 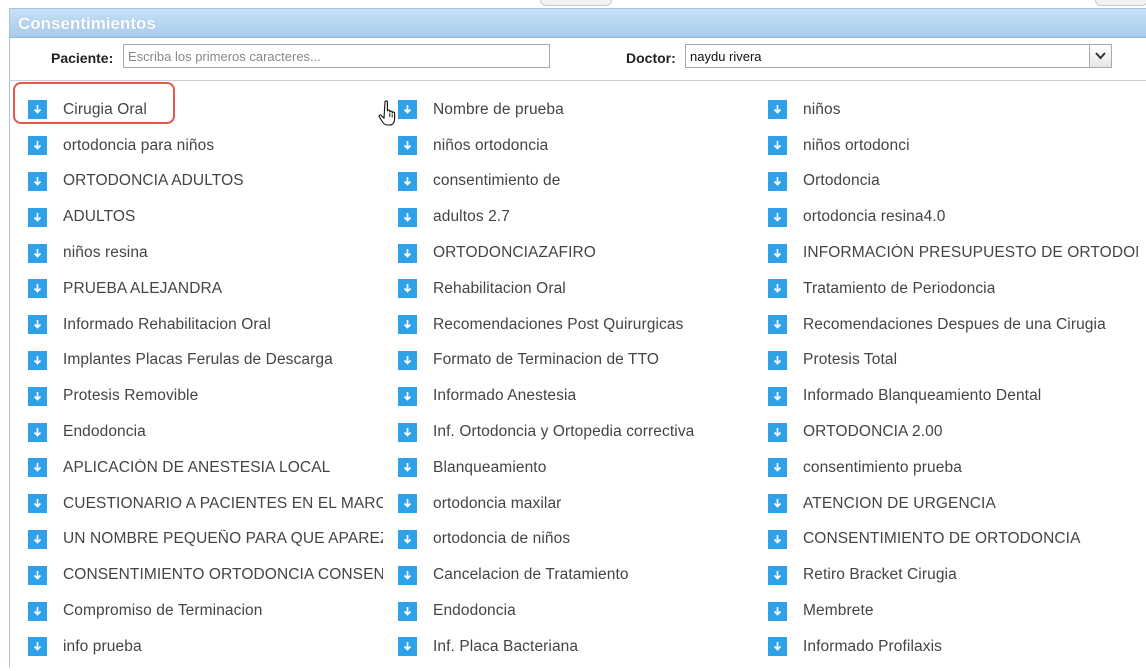 What do you see at coordinates (953, 540) in the screenshot?
I see `consent-item: CONSENTIMIENTO DE ORTODONCIA` at bounding box center [953, 540].